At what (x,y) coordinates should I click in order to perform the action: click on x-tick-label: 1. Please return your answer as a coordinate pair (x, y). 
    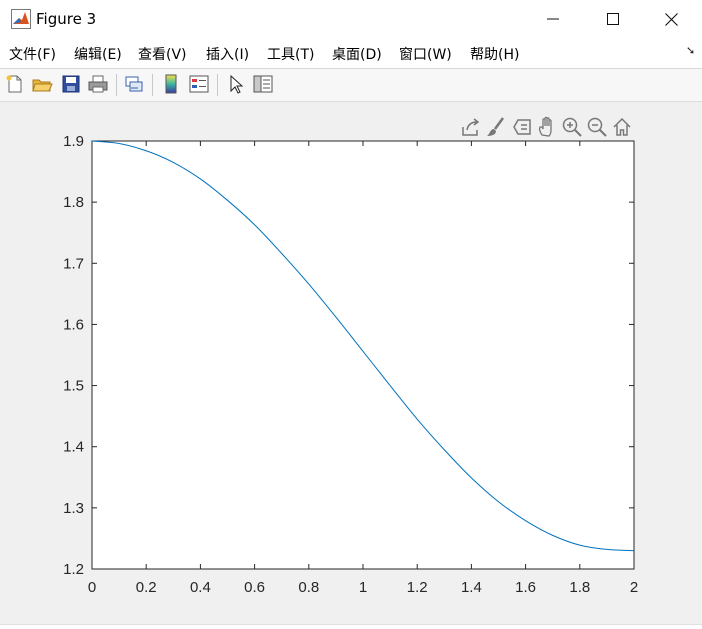
    Looking at the image, I should click on (363, 587).